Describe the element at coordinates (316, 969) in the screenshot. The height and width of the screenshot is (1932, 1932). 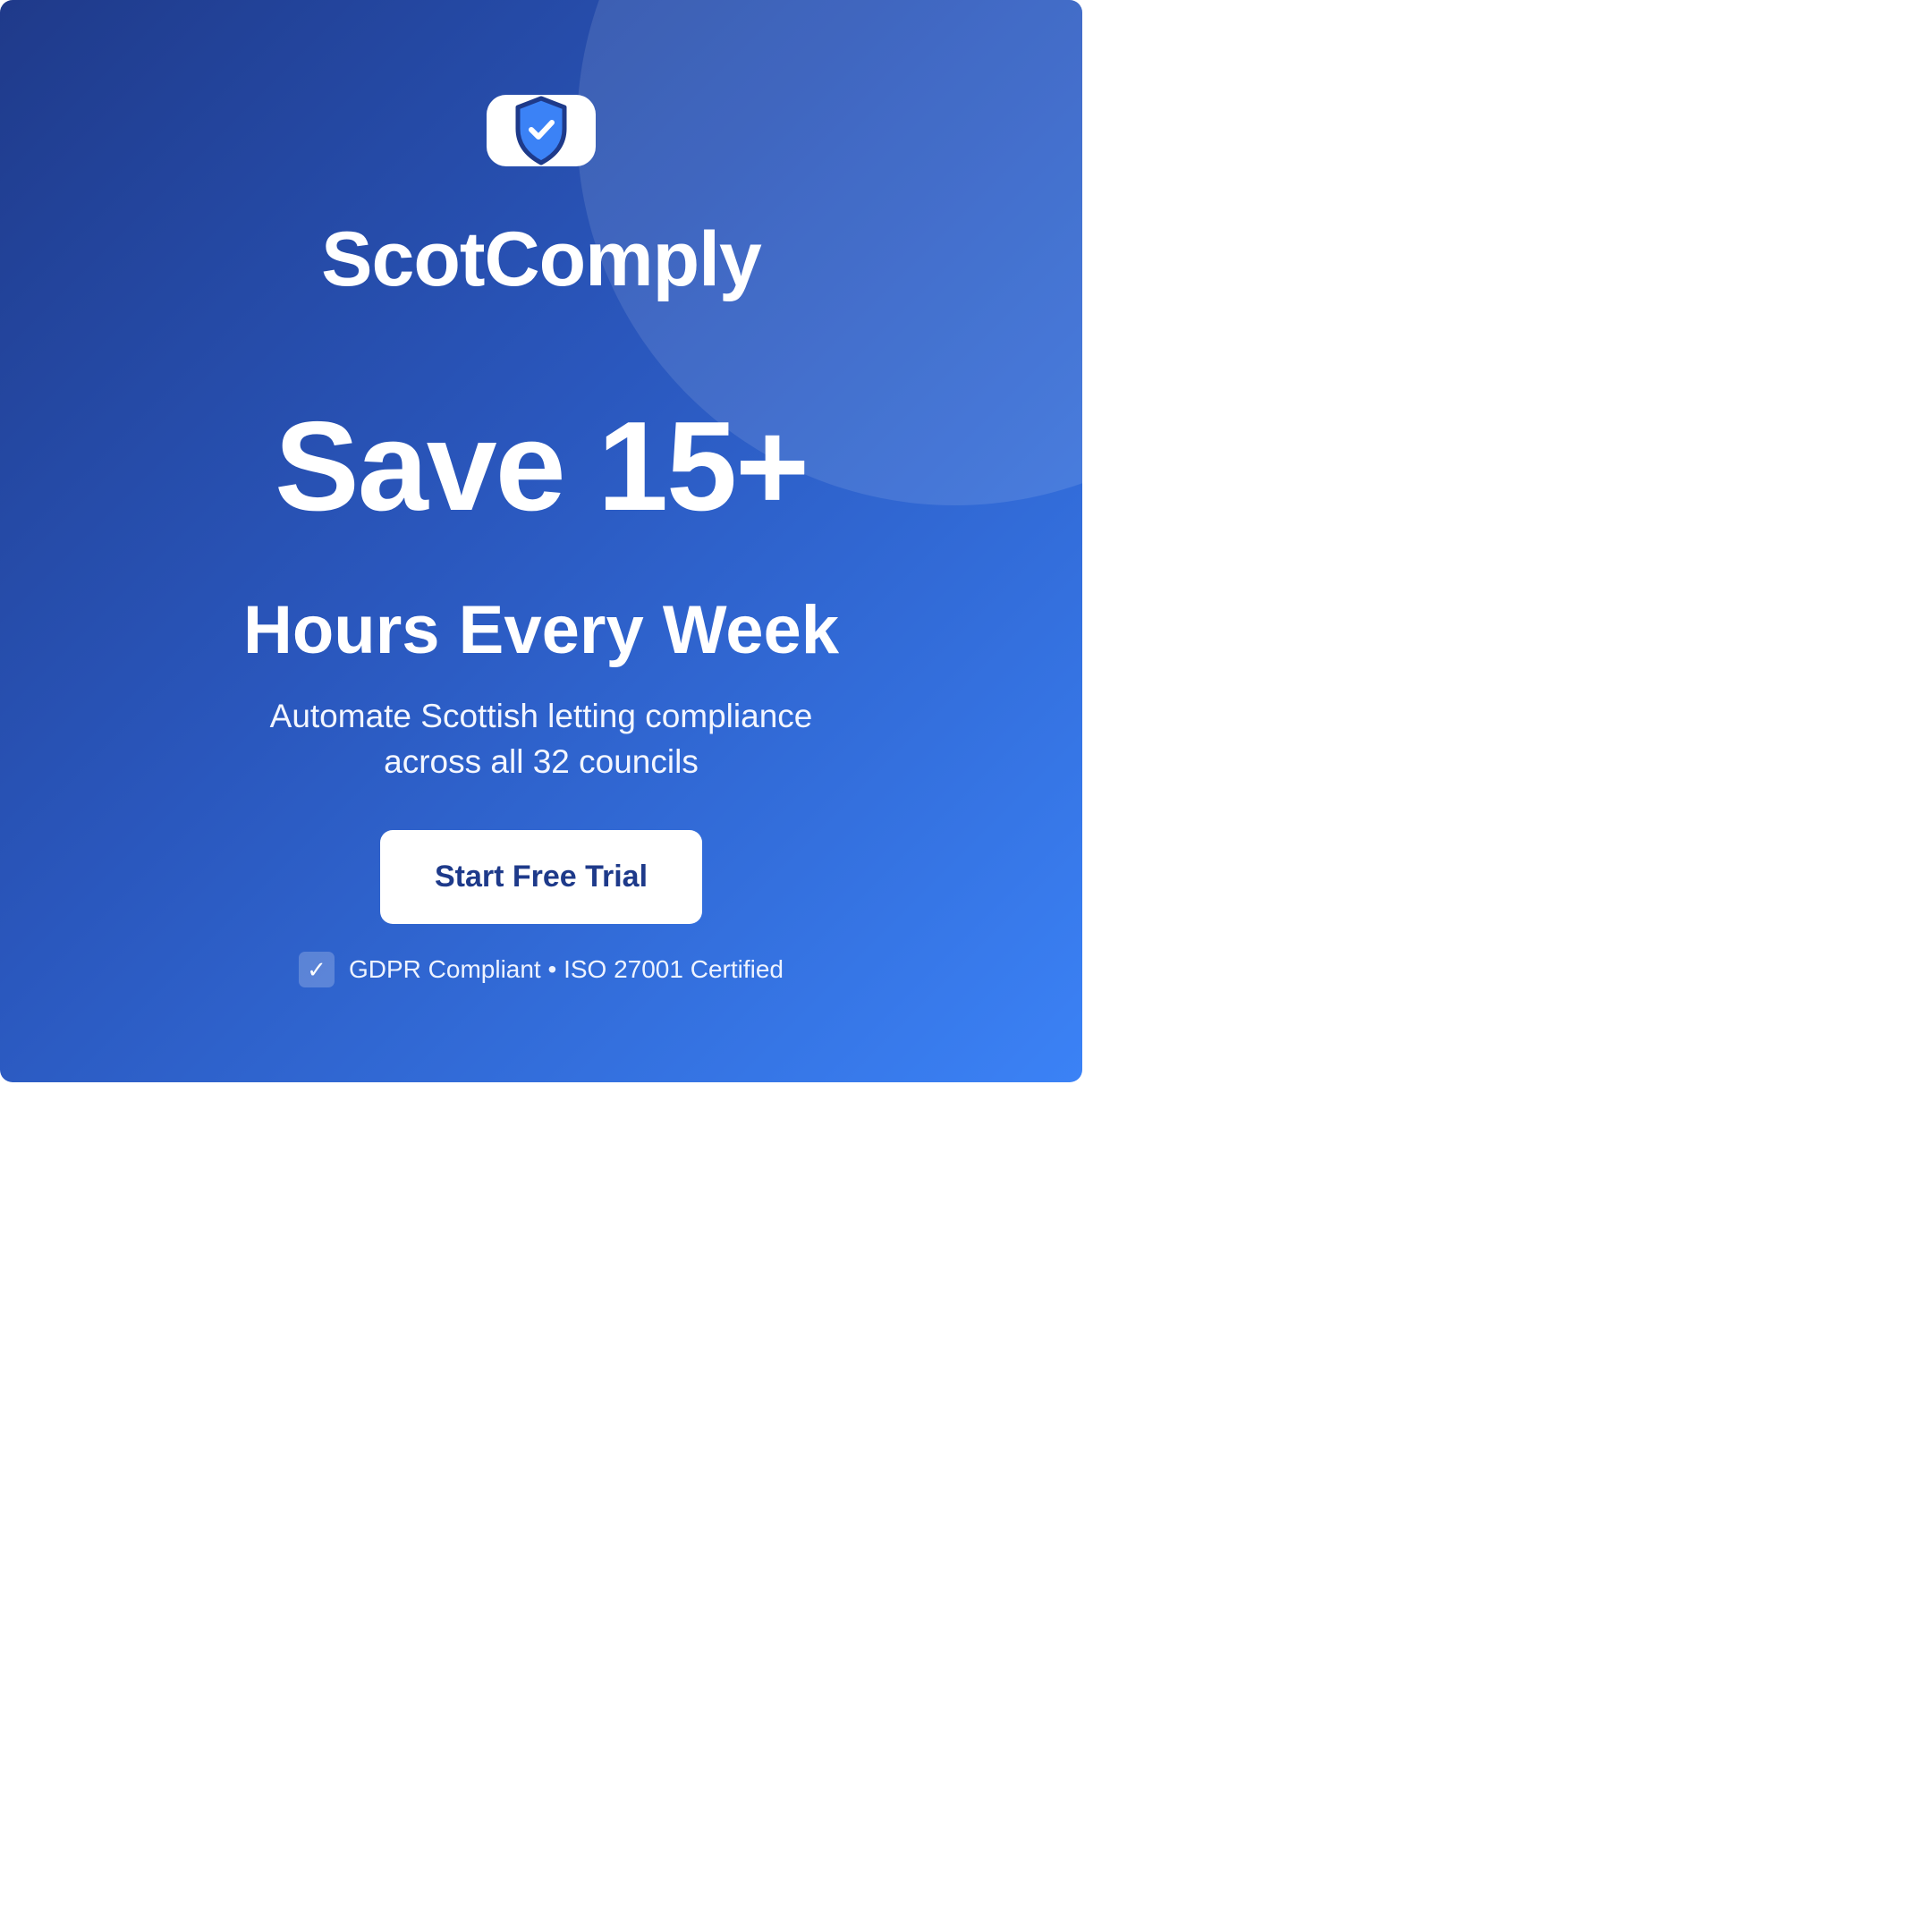
I see `checkmark-icon: ✓` at that location.